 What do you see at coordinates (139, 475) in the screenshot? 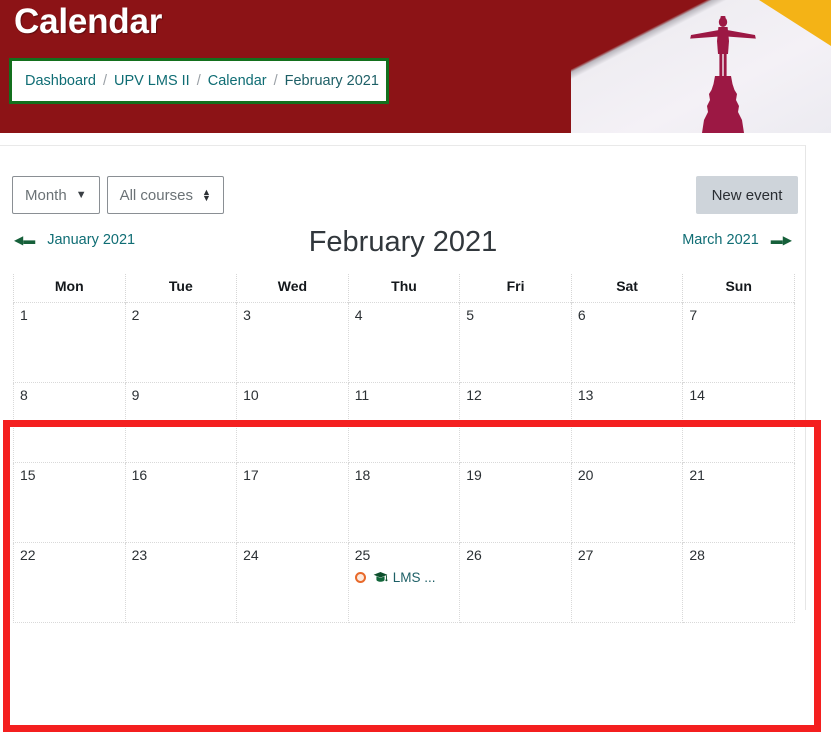
I see `day-number: 16` at bounding box center [139, 475].